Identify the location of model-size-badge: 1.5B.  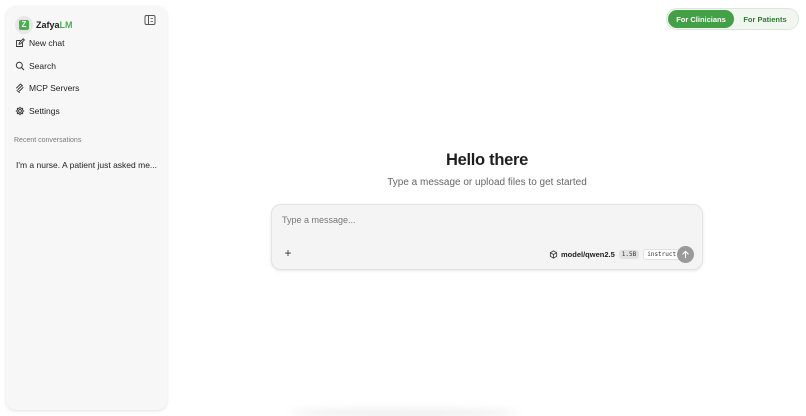
(629, 254).